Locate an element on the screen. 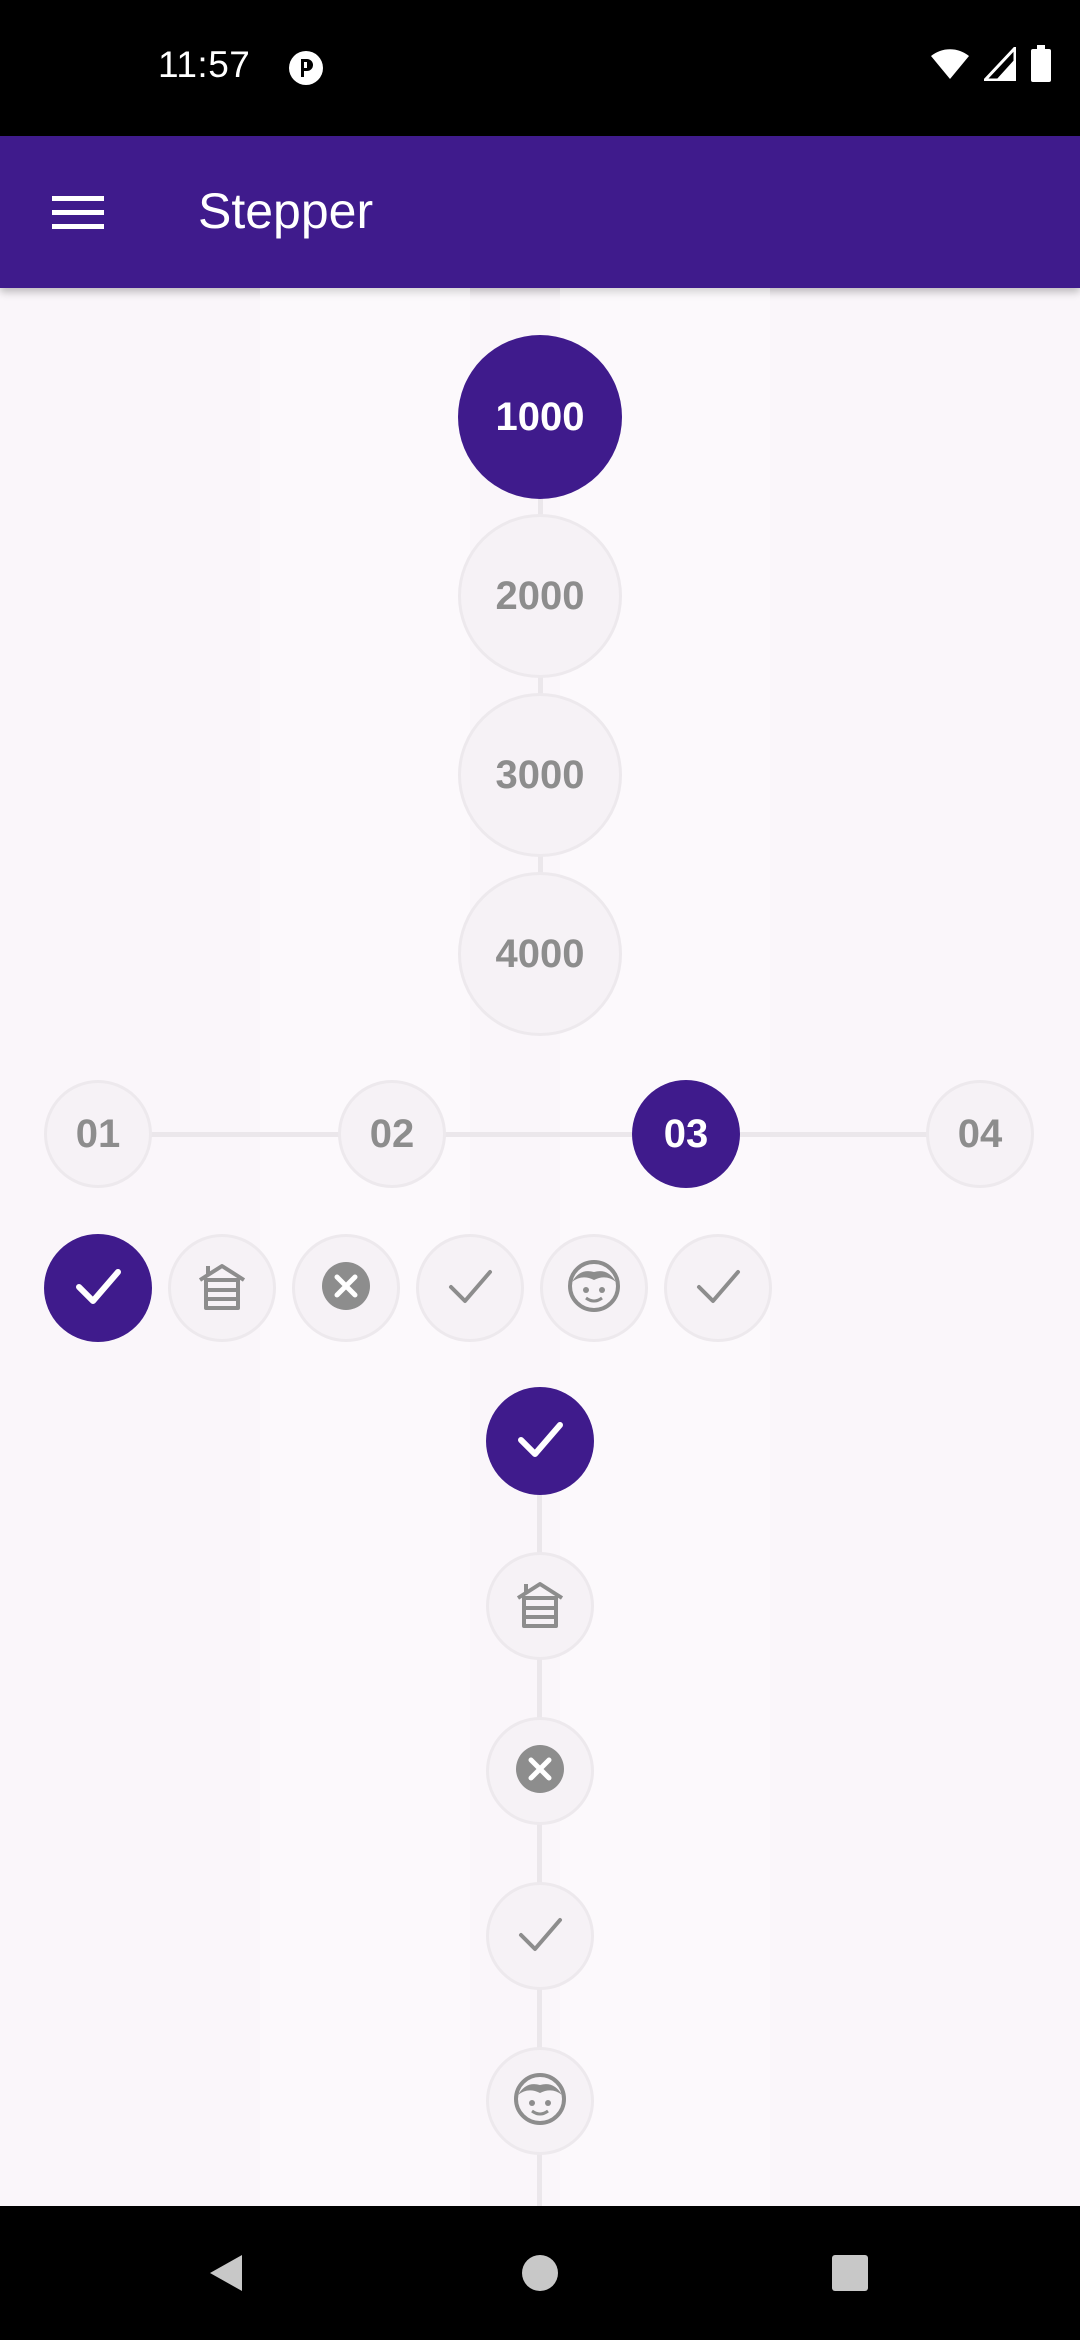 The height and width of the screenshot is (2340, 1080). step-1000: 1000 is located at coordinates (540, 417).